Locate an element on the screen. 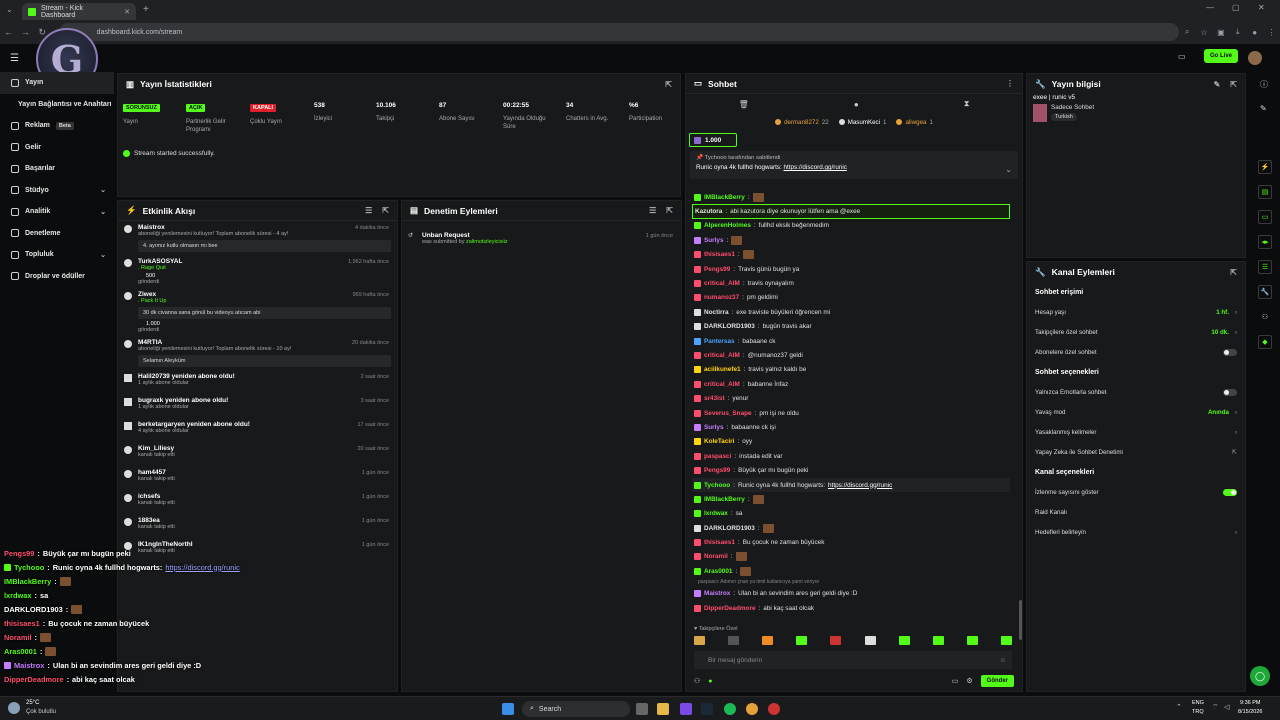 The width and height of the screenshot is (1280, 720). chat-message: Surlys: is located at coordinates (851, 240).